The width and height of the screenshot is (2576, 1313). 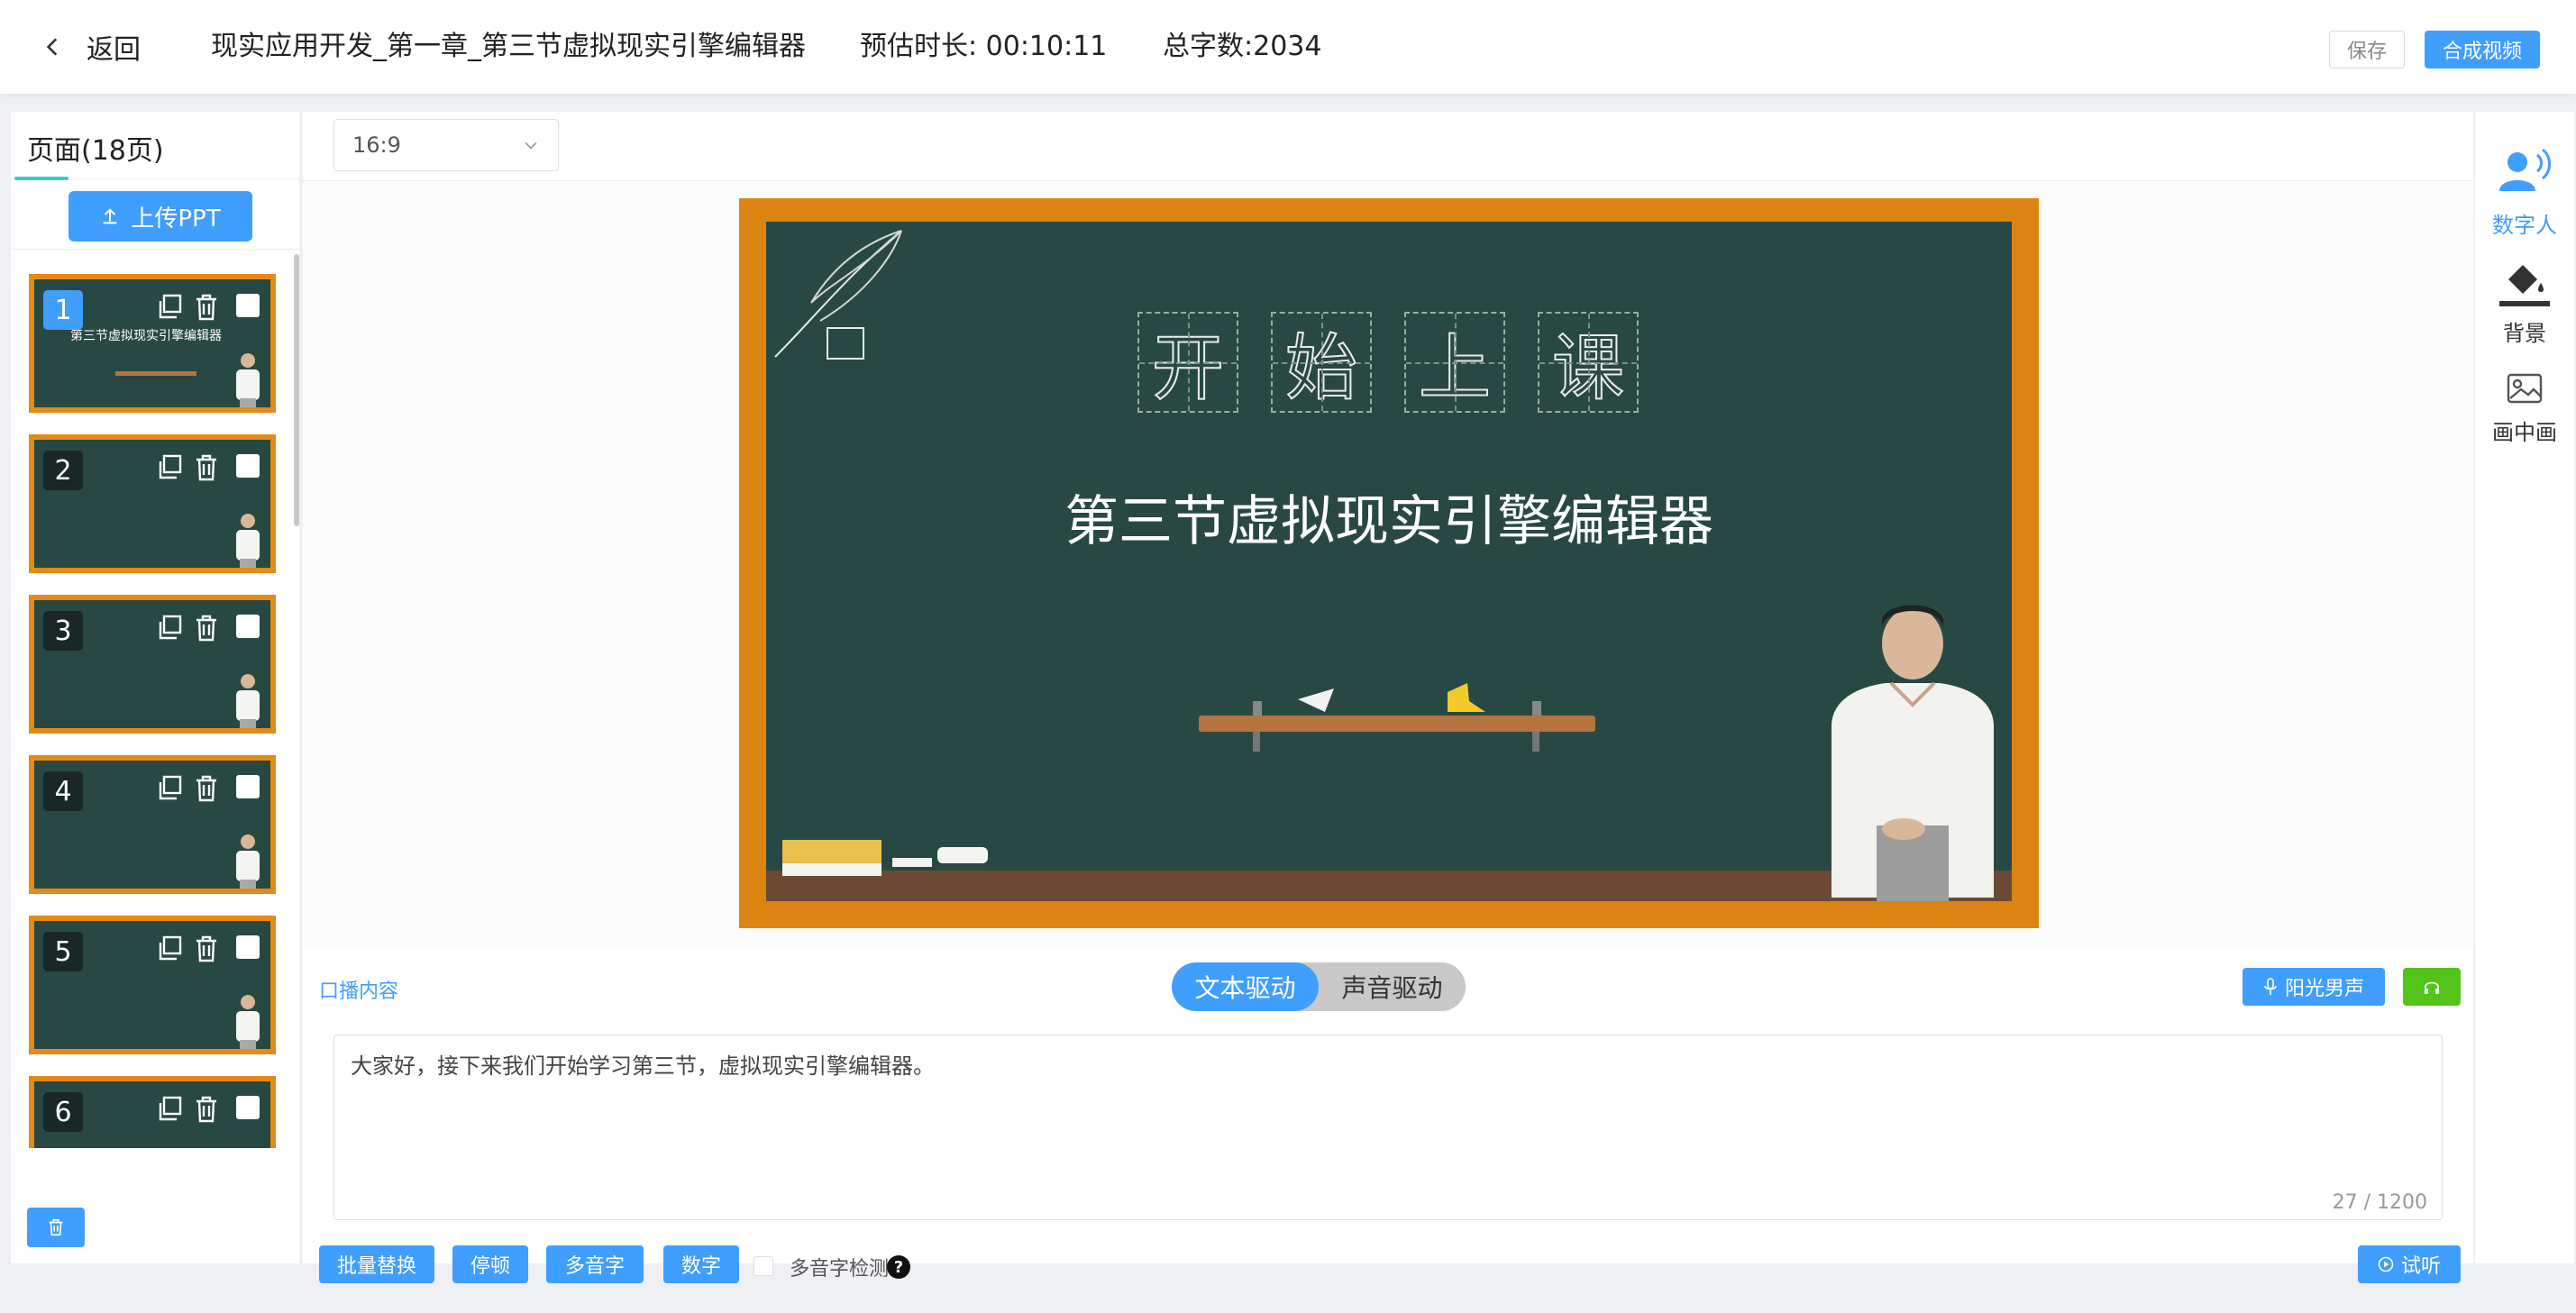 I want to click on shelf-illustration, so click(x=1397, y=717).